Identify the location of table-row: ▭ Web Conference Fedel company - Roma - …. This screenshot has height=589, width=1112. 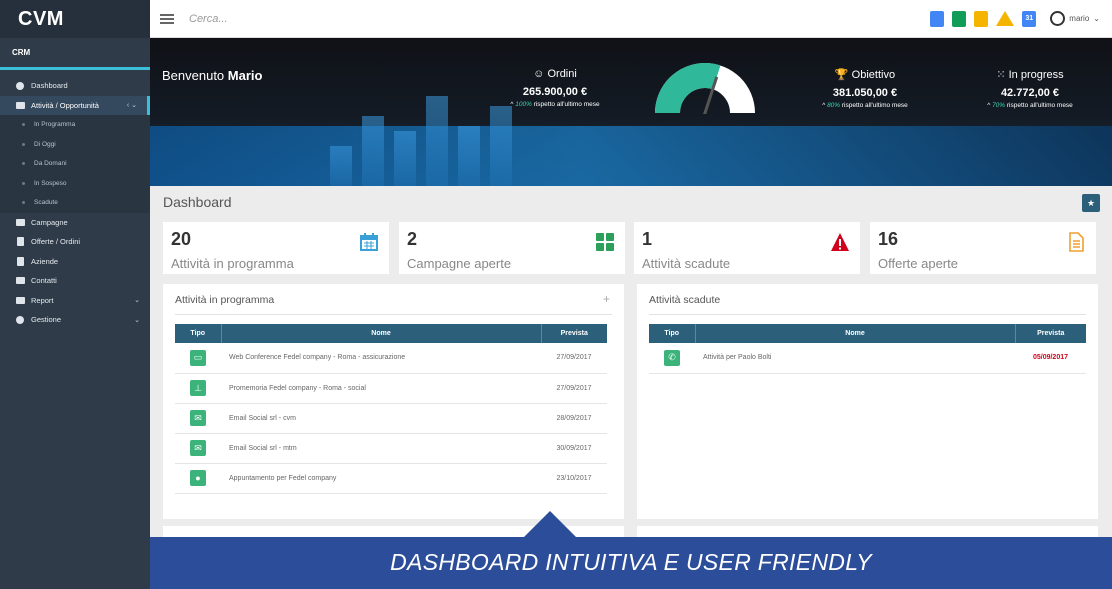
(391, 358).